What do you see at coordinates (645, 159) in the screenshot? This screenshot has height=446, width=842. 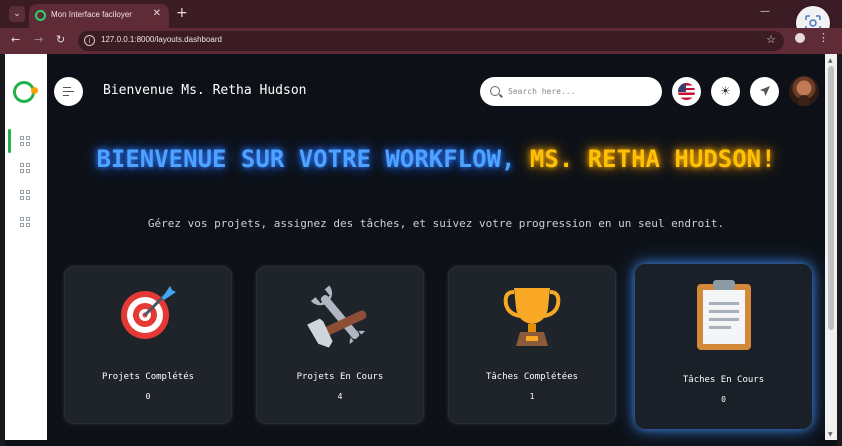 I see `hero-title-name: MS. RETHA HUDSON` at bounding box center [645, 159].